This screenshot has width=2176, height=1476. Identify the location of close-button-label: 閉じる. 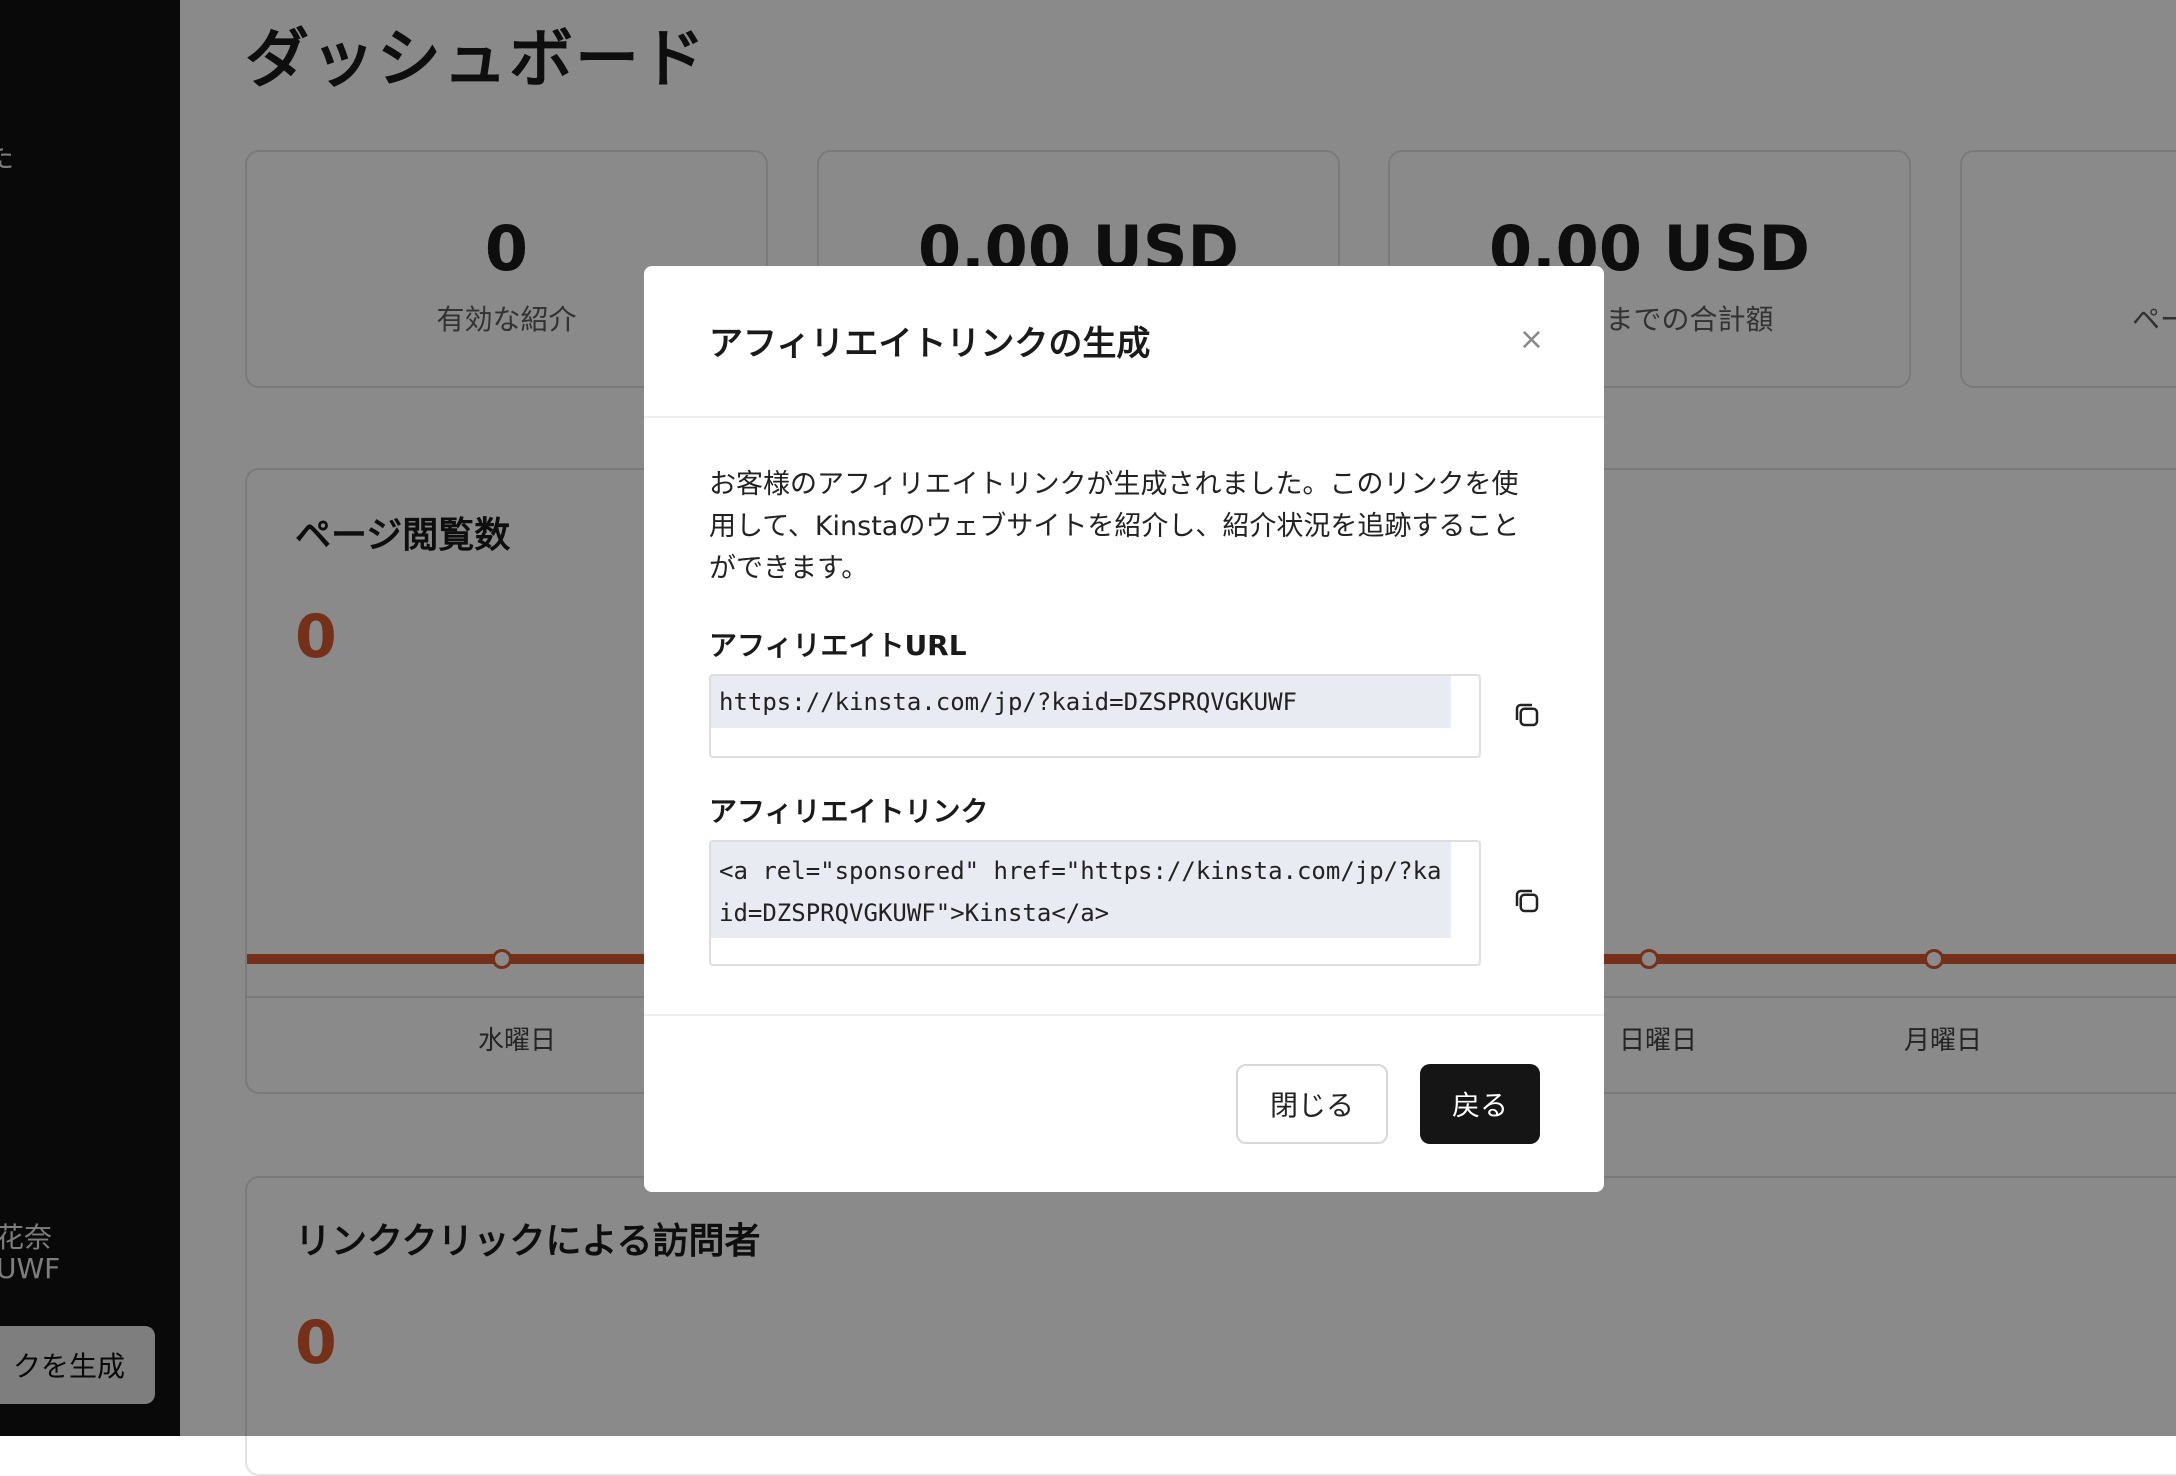
(1311, 1105).